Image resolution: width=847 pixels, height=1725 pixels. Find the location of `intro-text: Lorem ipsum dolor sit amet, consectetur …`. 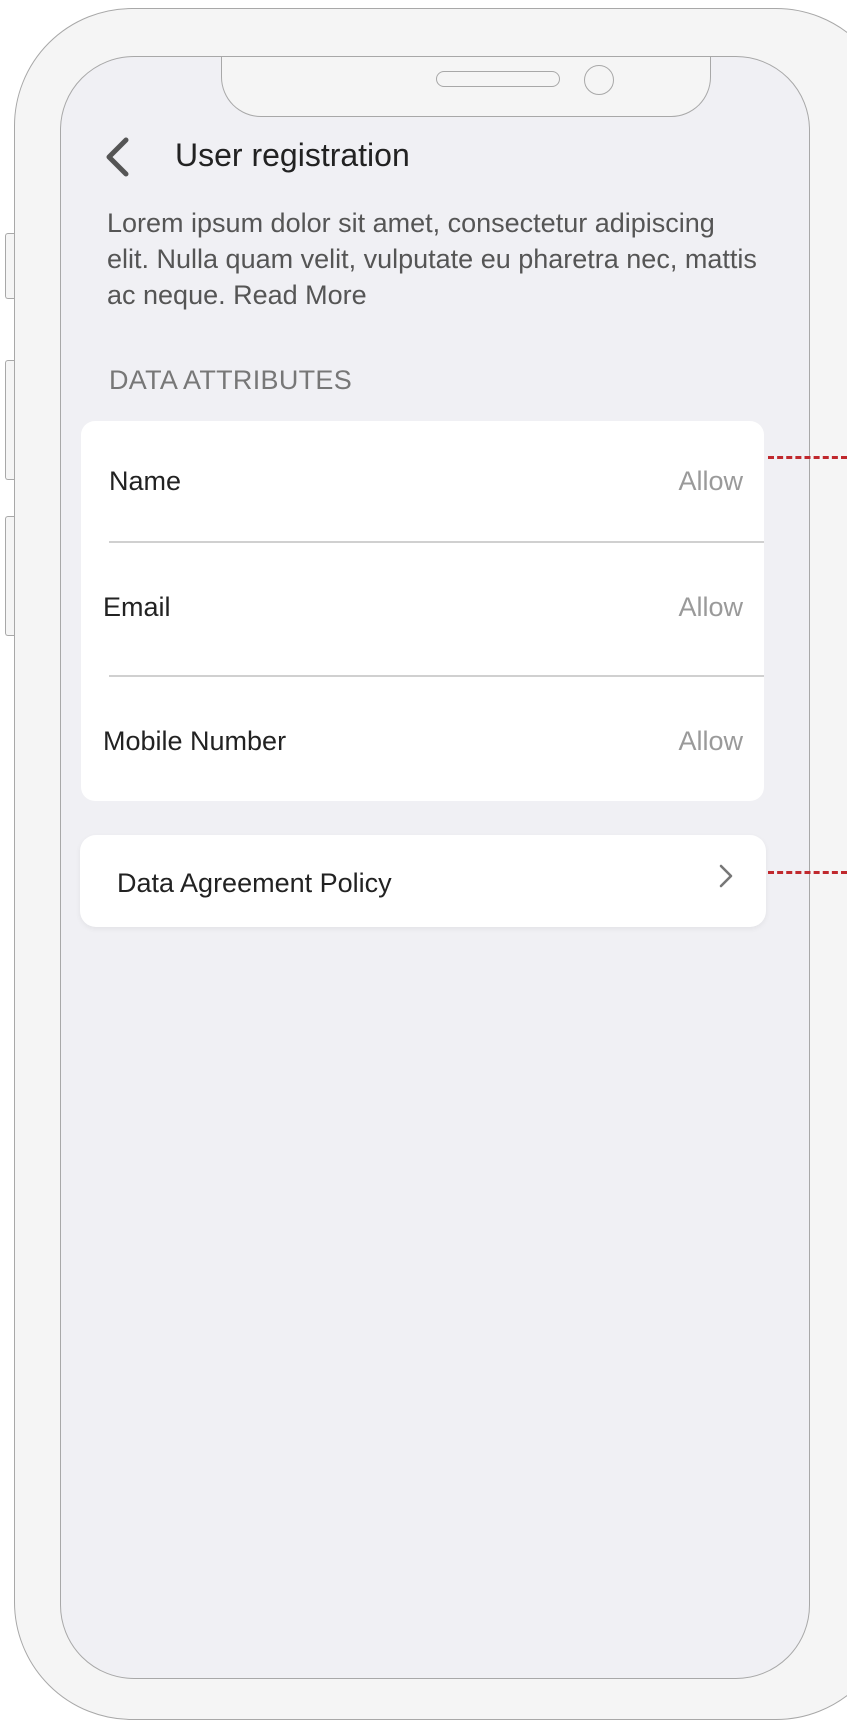

intro-text: Lorem ipsum dolor sit amet, consectetur … is located at coordinates (432, 259).